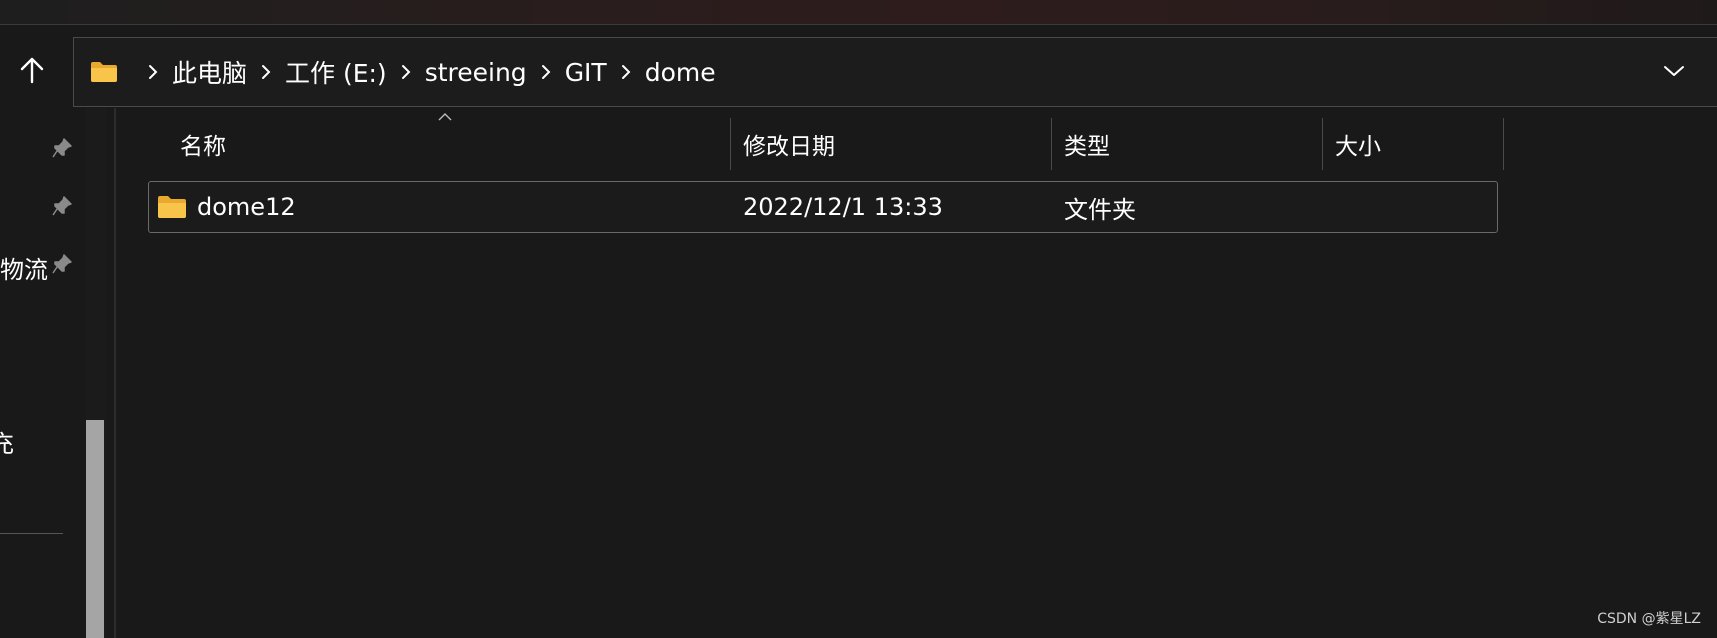  I want to click on breadcrumb-item-streeing: streeing, so click(476, 72).